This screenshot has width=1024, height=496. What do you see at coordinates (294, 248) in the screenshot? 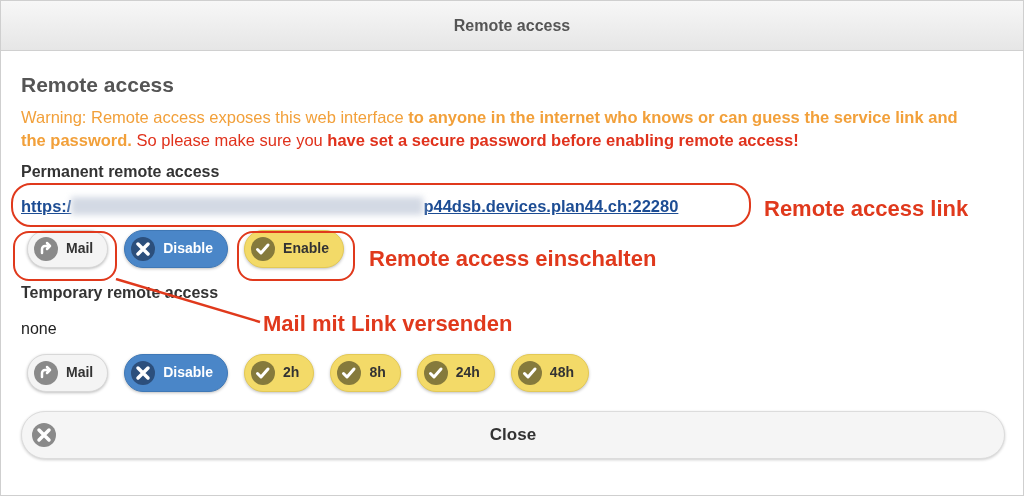
I see `enable-button: Enable` at bounding box center [294, 248].